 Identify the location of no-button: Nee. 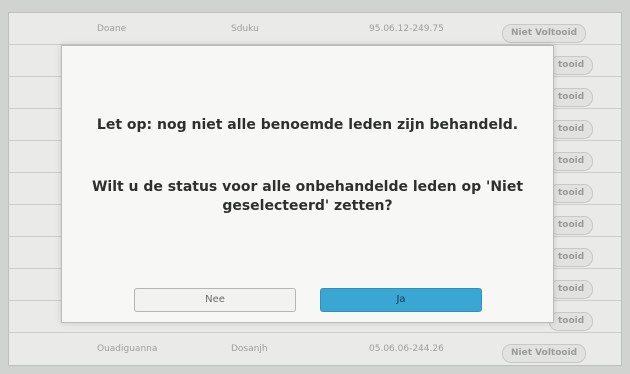
(215, 300).